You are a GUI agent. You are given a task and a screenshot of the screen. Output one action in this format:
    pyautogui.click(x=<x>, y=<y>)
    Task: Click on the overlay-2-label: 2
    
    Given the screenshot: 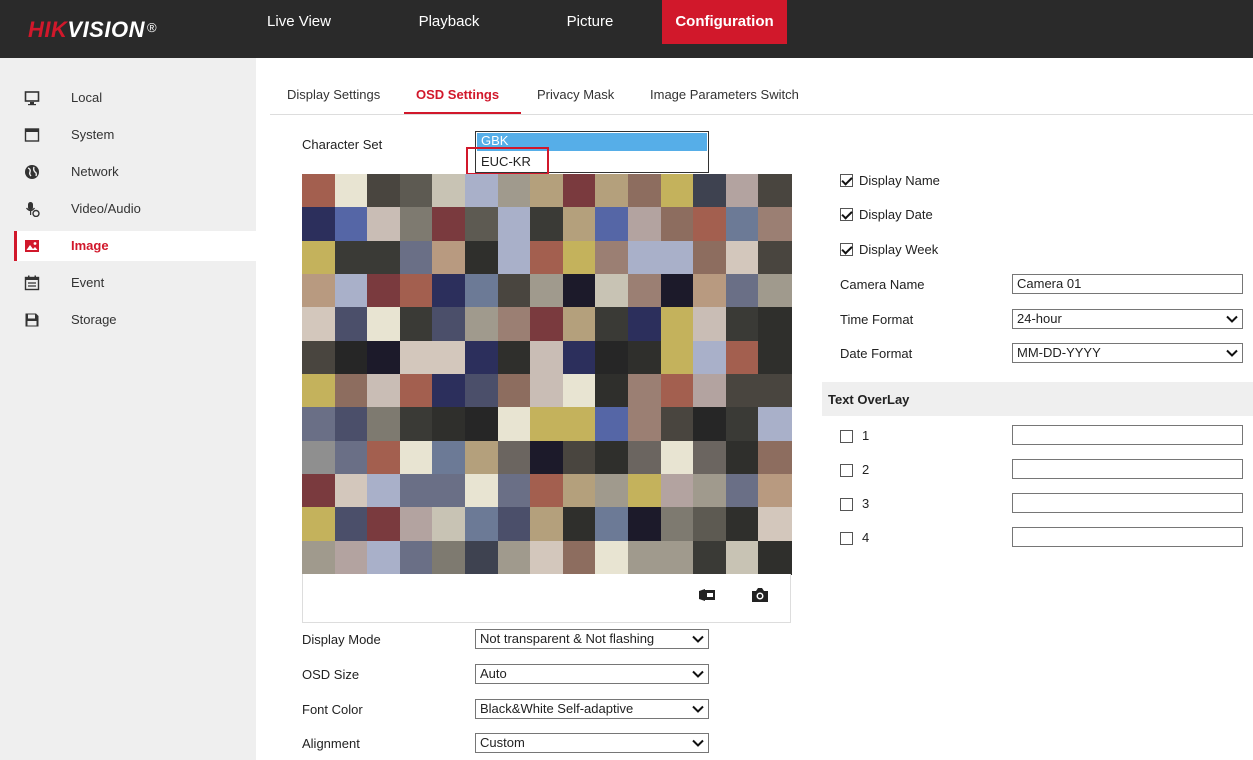 What is the action you would take?
    pyautogui.click(x=866, y=469)
    